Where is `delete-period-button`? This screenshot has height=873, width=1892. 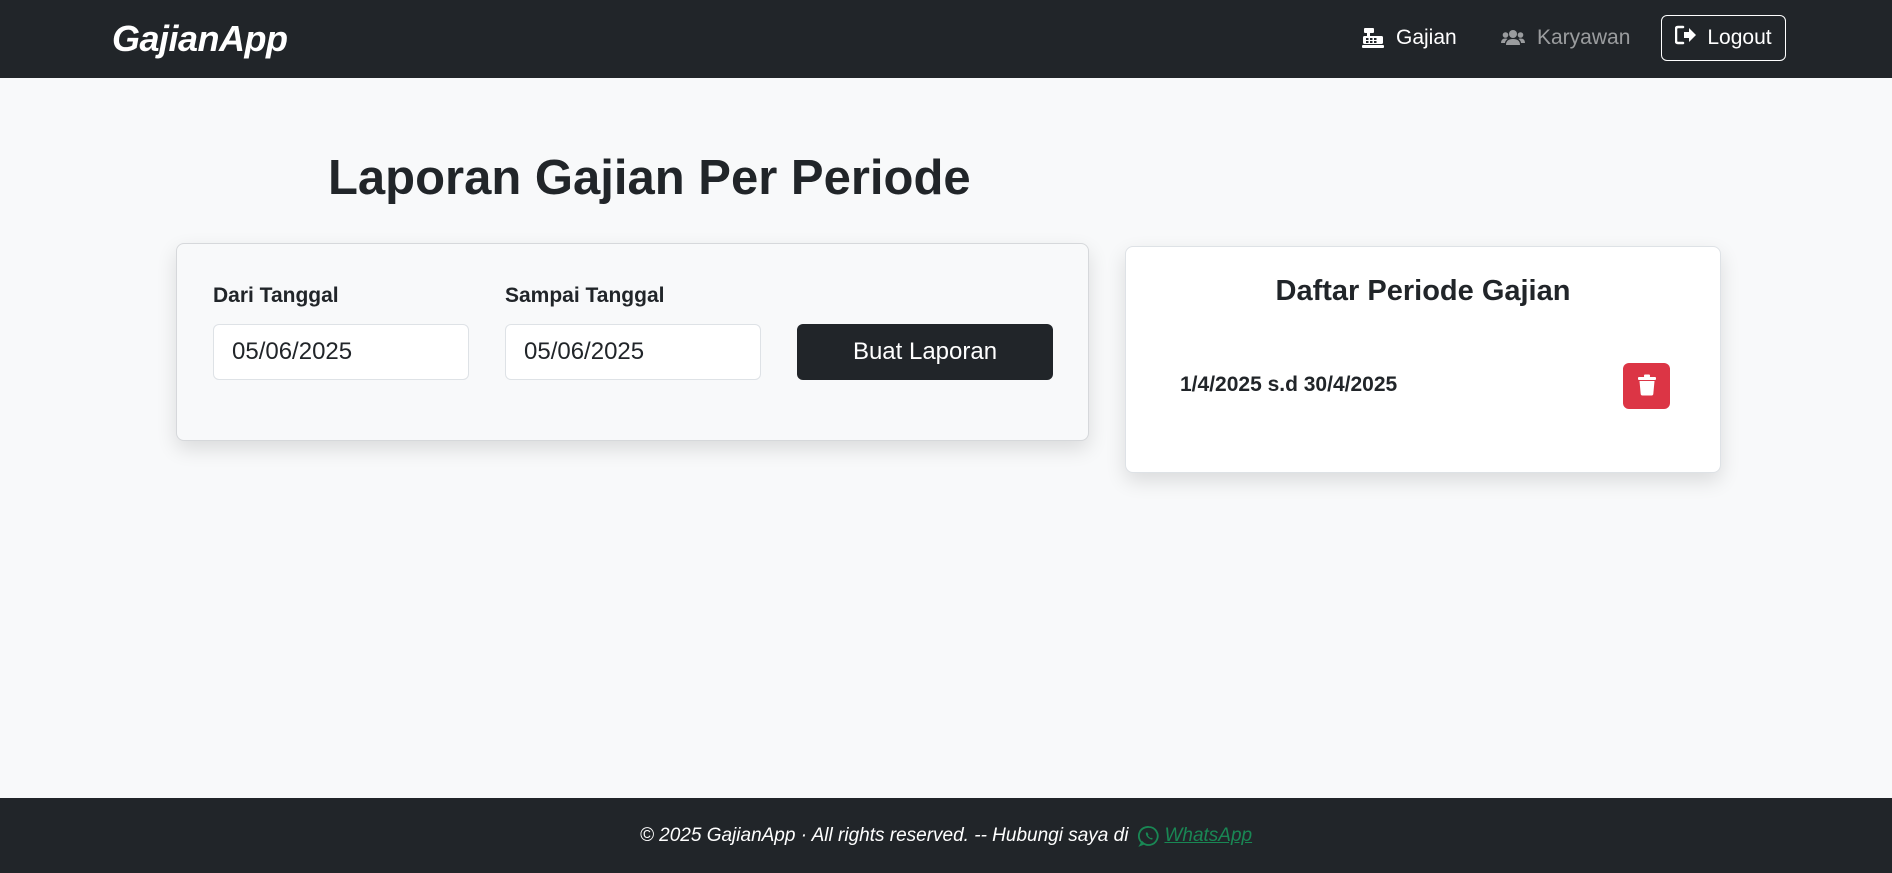
delete-period-button is located at coordinates (1646, 386).